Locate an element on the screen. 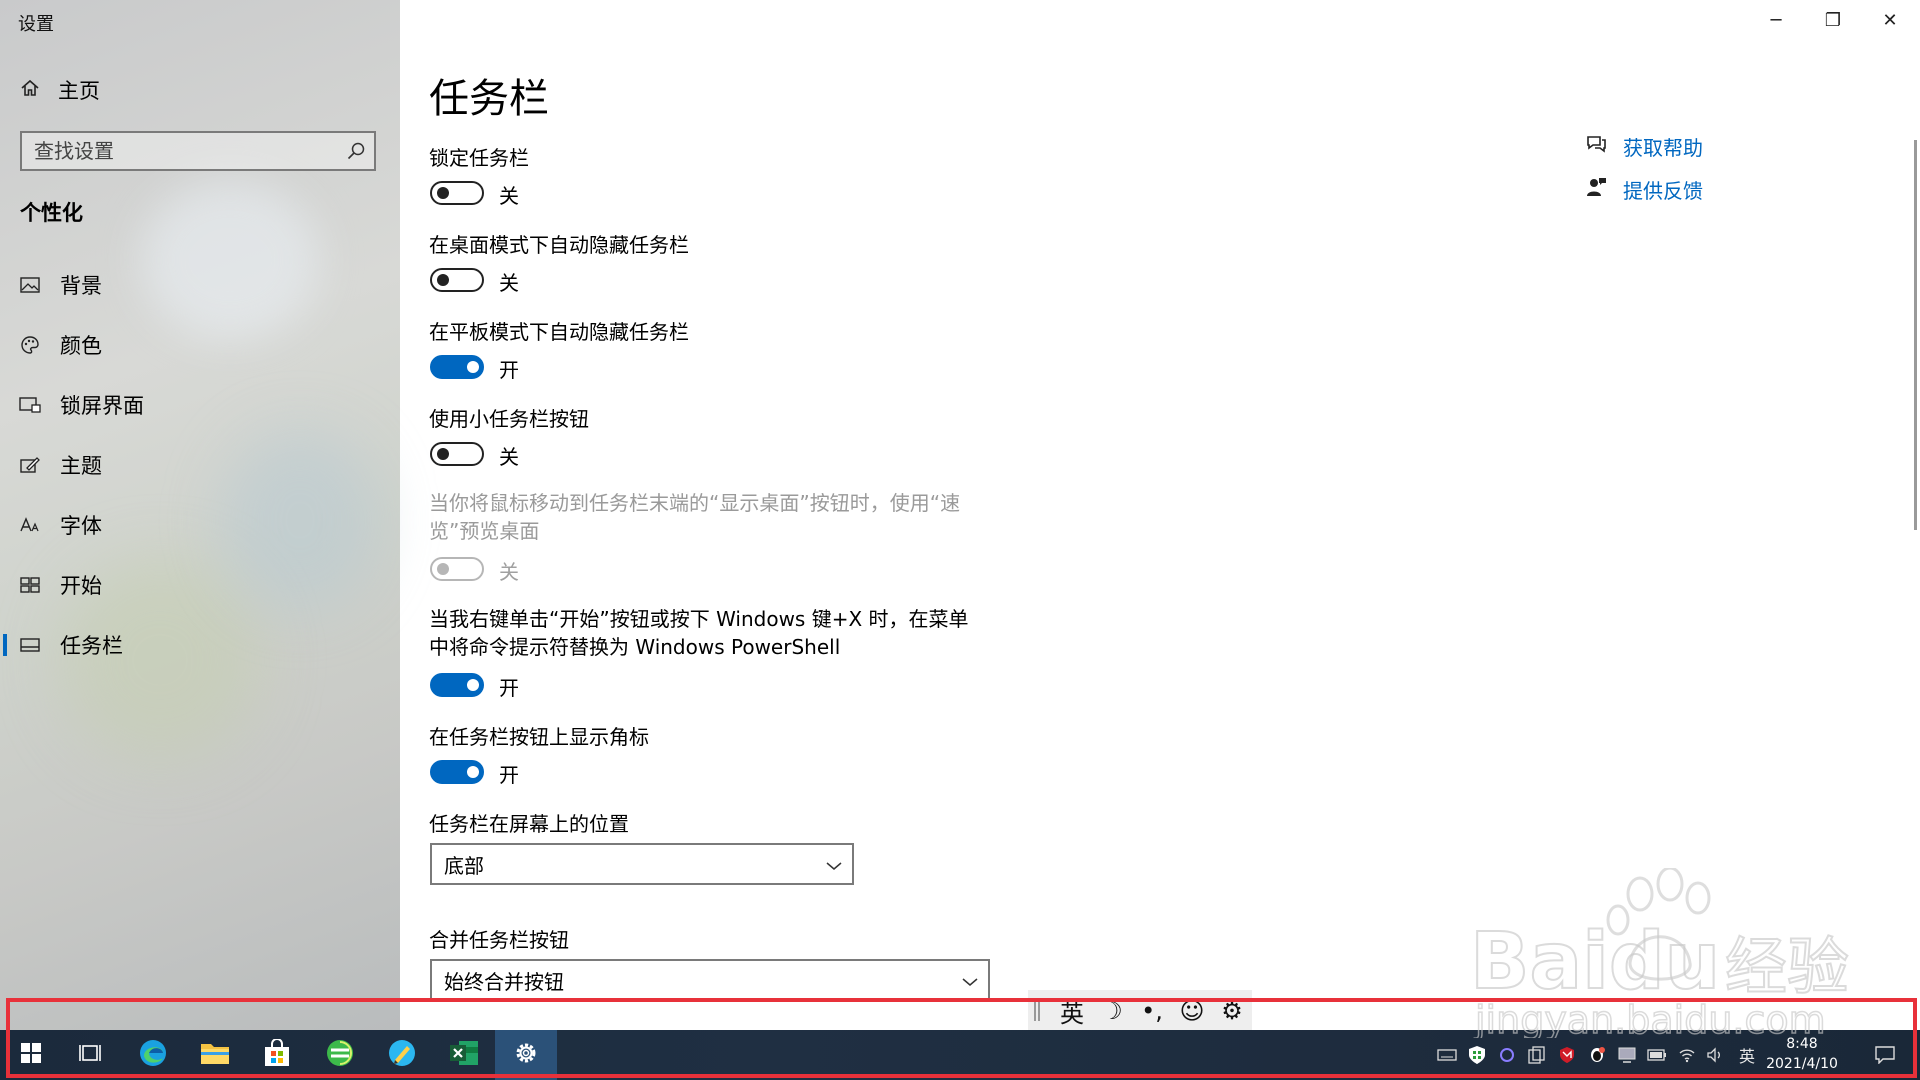 The image size is (1920, 1080). sidebar-item-start: 开始 is located at coordinates (200, 585).